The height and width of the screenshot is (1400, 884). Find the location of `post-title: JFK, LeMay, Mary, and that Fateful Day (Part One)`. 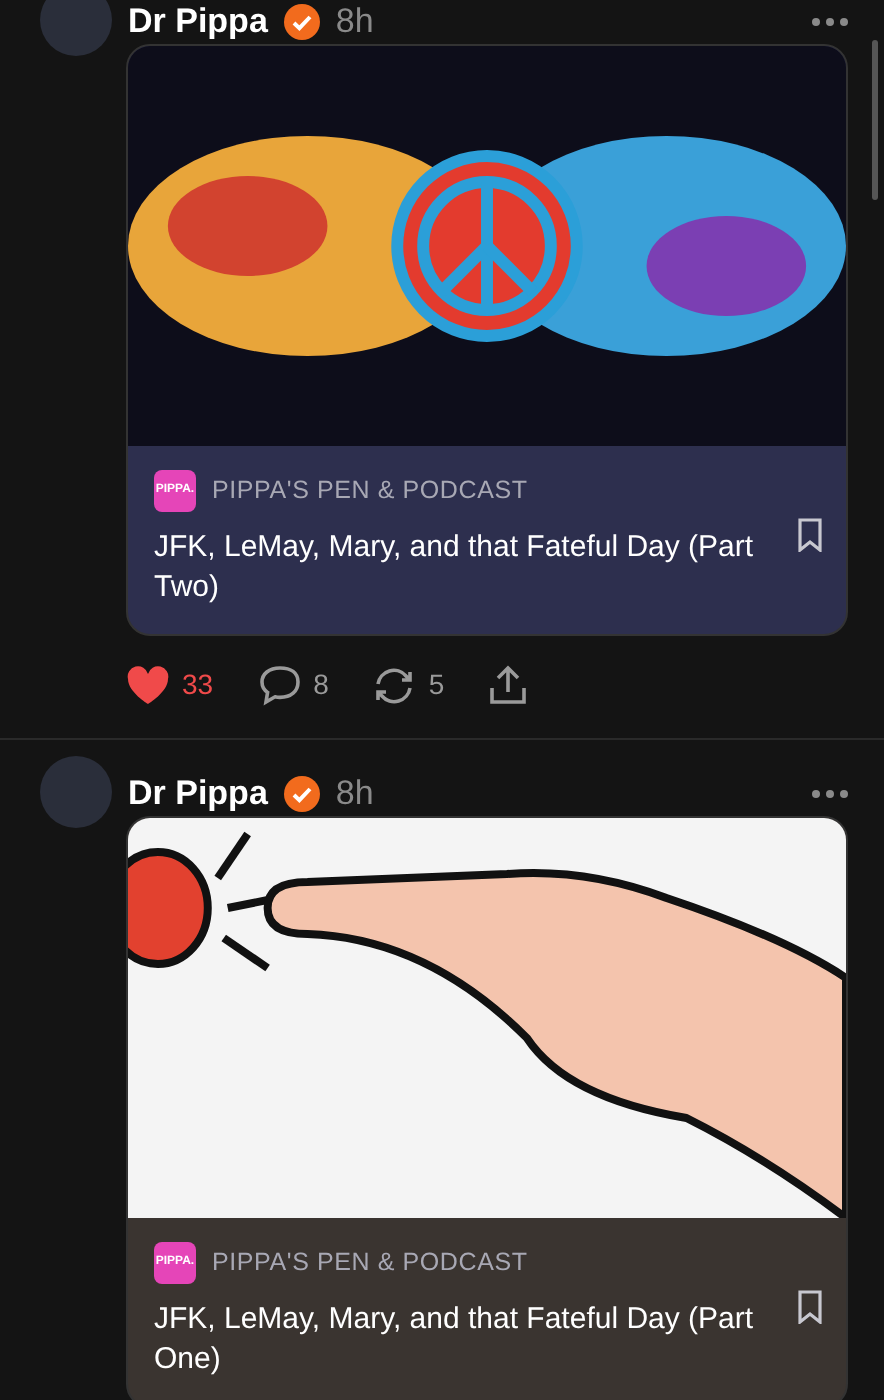

post-title: JFK, LeMay, Mary, and that Fateful Day (Part One) is located at coordinates (454, 1339).